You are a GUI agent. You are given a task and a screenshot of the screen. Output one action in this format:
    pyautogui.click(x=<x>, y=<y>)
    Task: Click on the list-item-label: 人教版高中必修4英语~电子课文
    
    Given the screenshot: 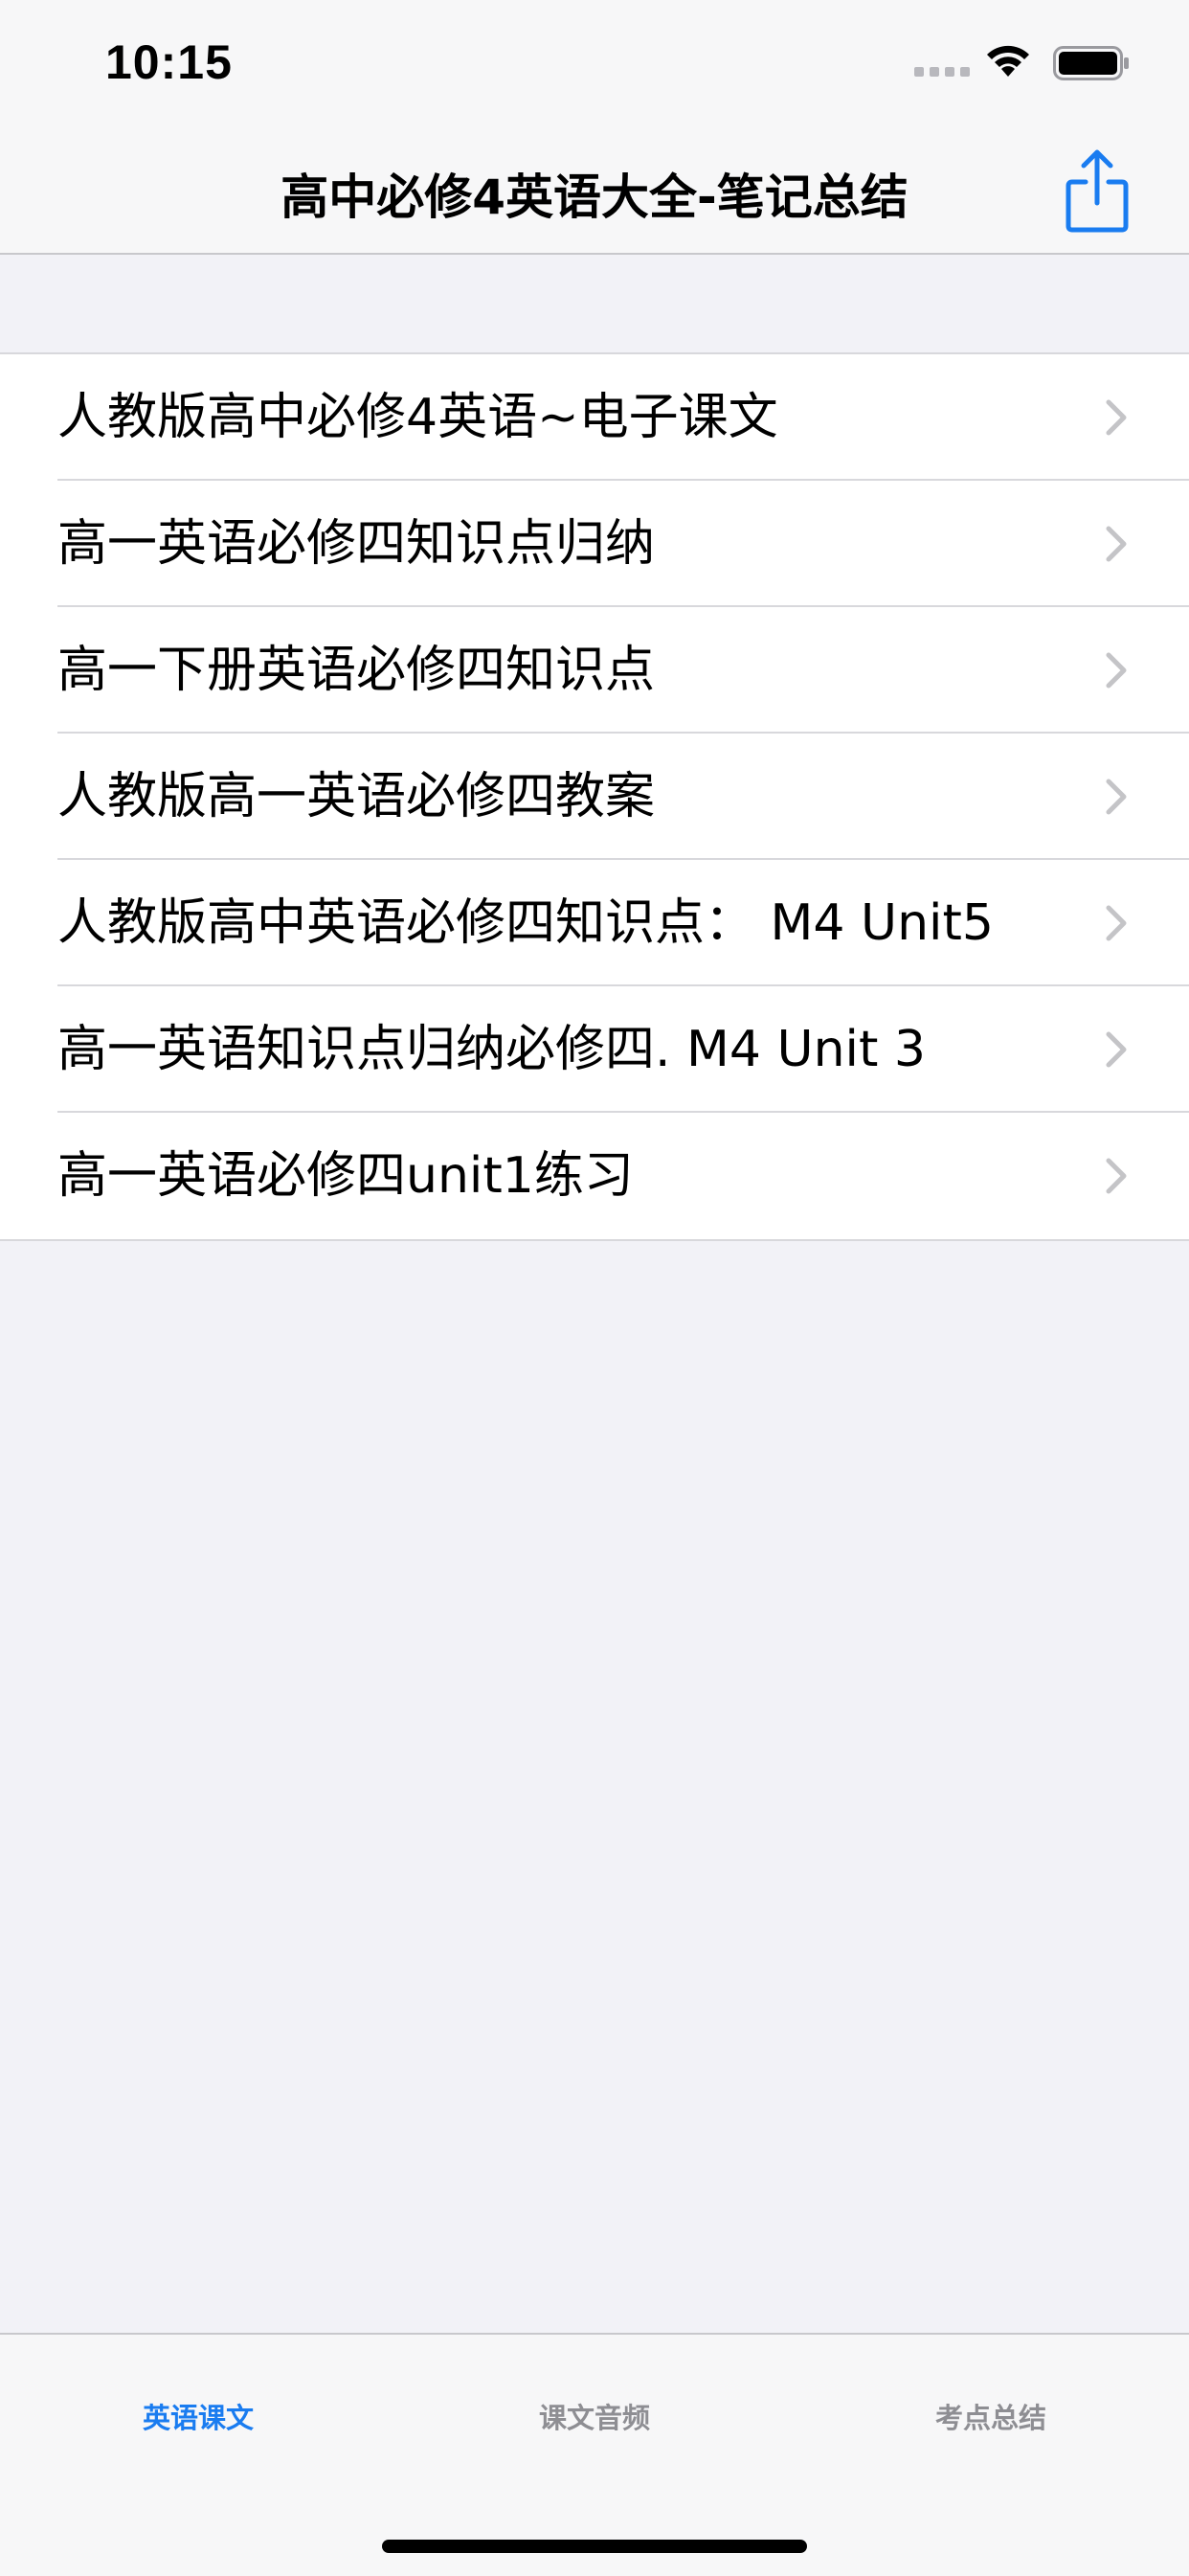 What is the action you would take?
    pyautogui.click(x=417, y=417)
    